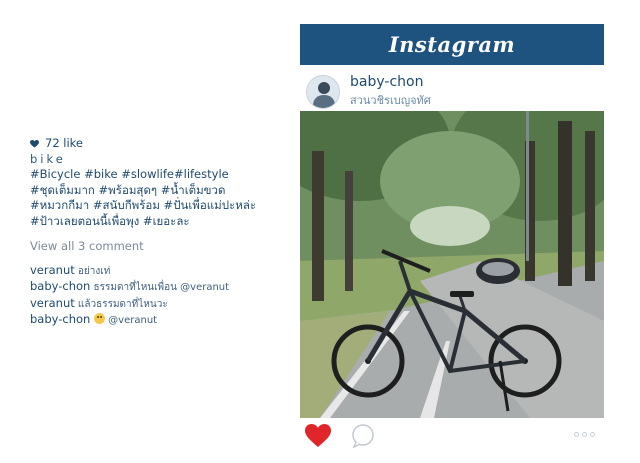  Describe the element at coordinates (161, 222) in the screenshot. I see `hashtag-line: #ป้าวเลยตอนนี้เพื่อพุง #เยอะละ` at that location.